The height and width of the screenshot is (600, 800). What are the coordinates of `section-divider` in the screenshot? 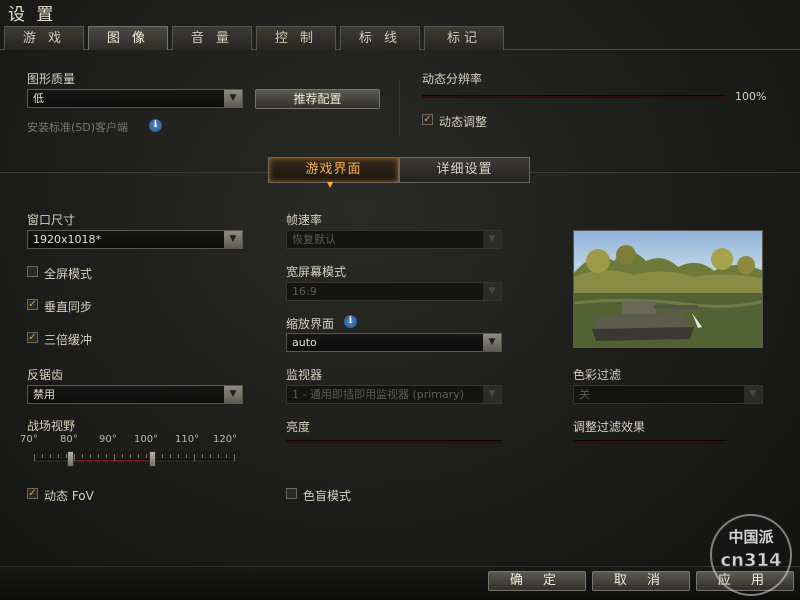 It's located at (399, 108).